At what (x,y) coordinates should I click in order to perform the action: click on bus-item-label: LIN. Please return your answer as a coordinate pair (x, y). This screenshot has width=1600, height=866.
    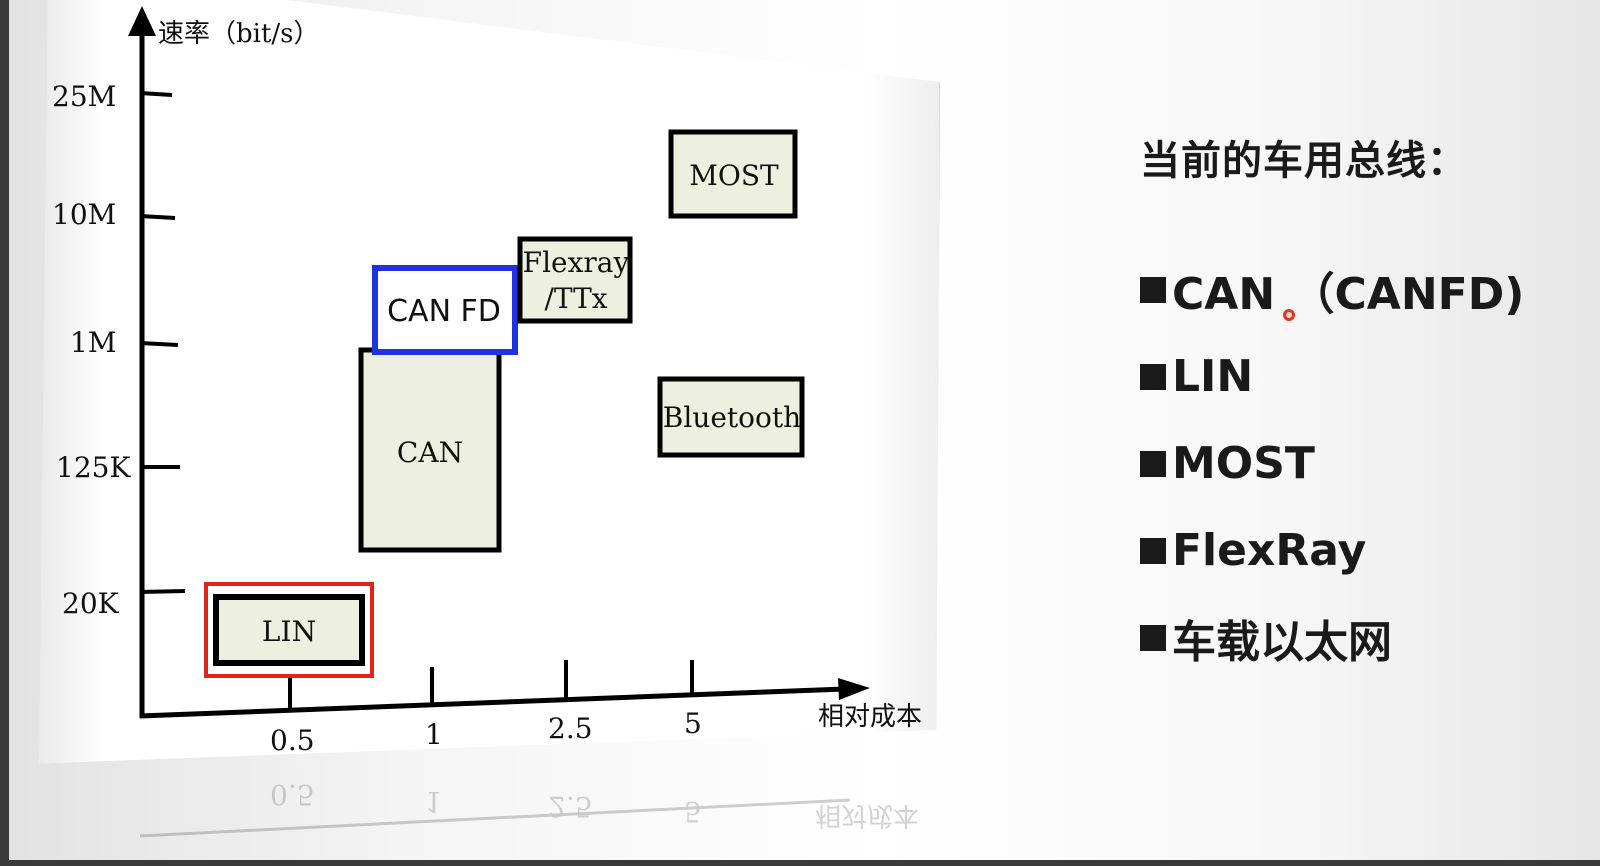
    Looking at the image, I should click on (1213, 376).